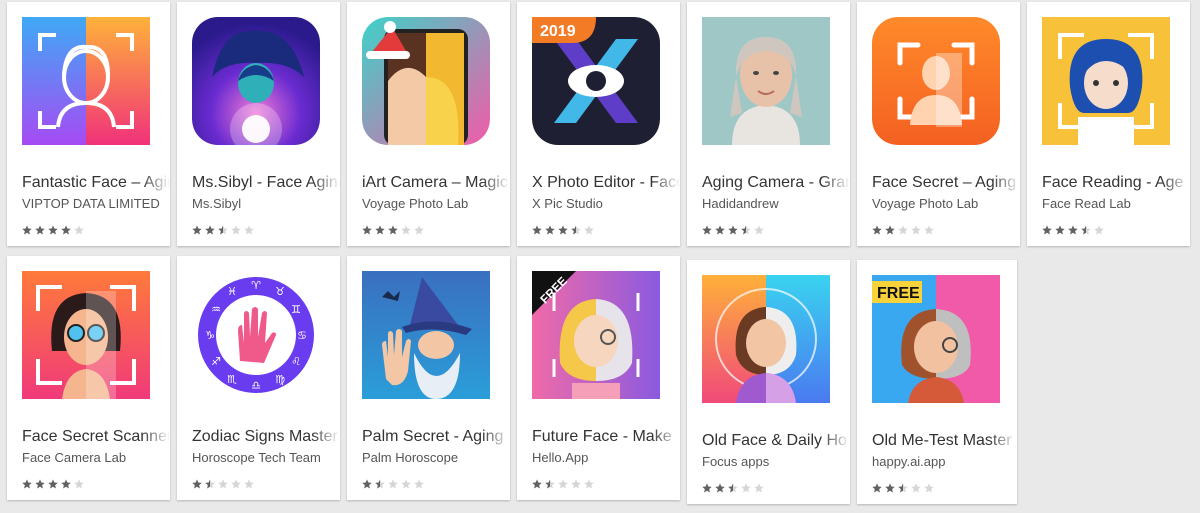 The width and height of the screenshot is (1200, 513). I want to click on app-card-iart-camera: iArt Camera – Magic Voyage Photo Lab, so click(428, 124).